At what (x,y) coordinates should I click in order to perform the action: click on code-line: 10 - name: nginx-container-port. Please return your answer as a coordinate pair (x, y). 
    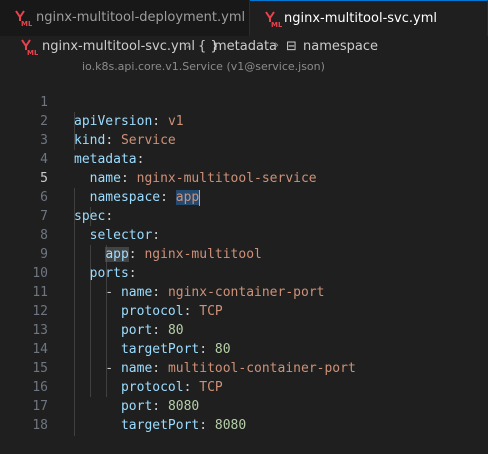
    Looking at the image, I should click on (244, 272).